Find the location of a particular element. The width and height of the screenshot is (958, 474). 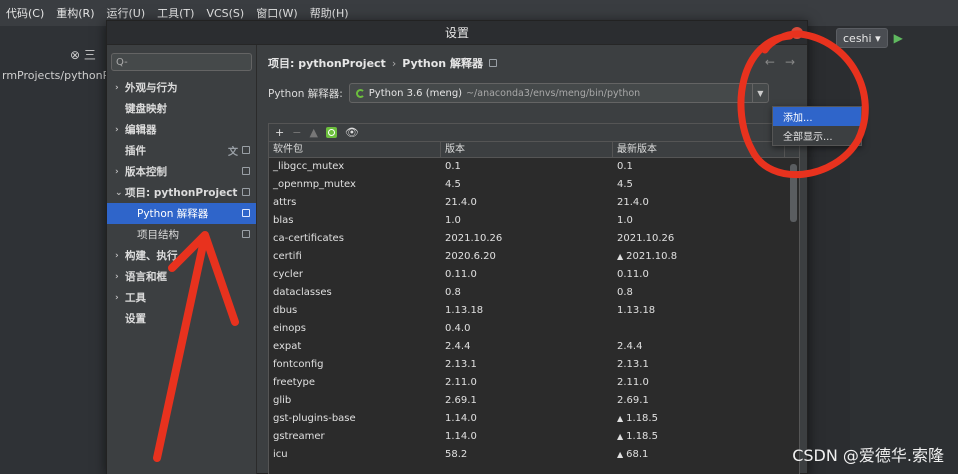

menu-item: VCS(S) is located at coordinates (225, 13).